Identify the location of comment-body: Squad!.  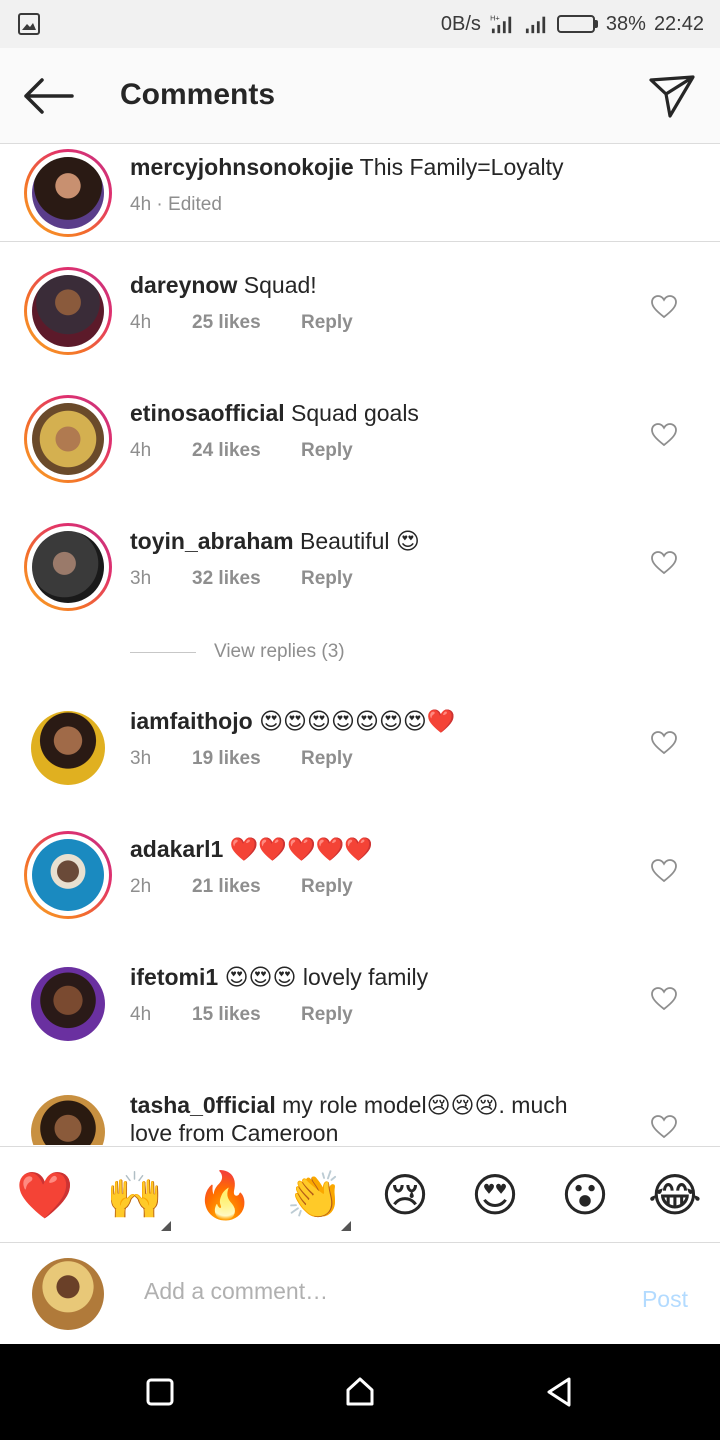
(280, 285).